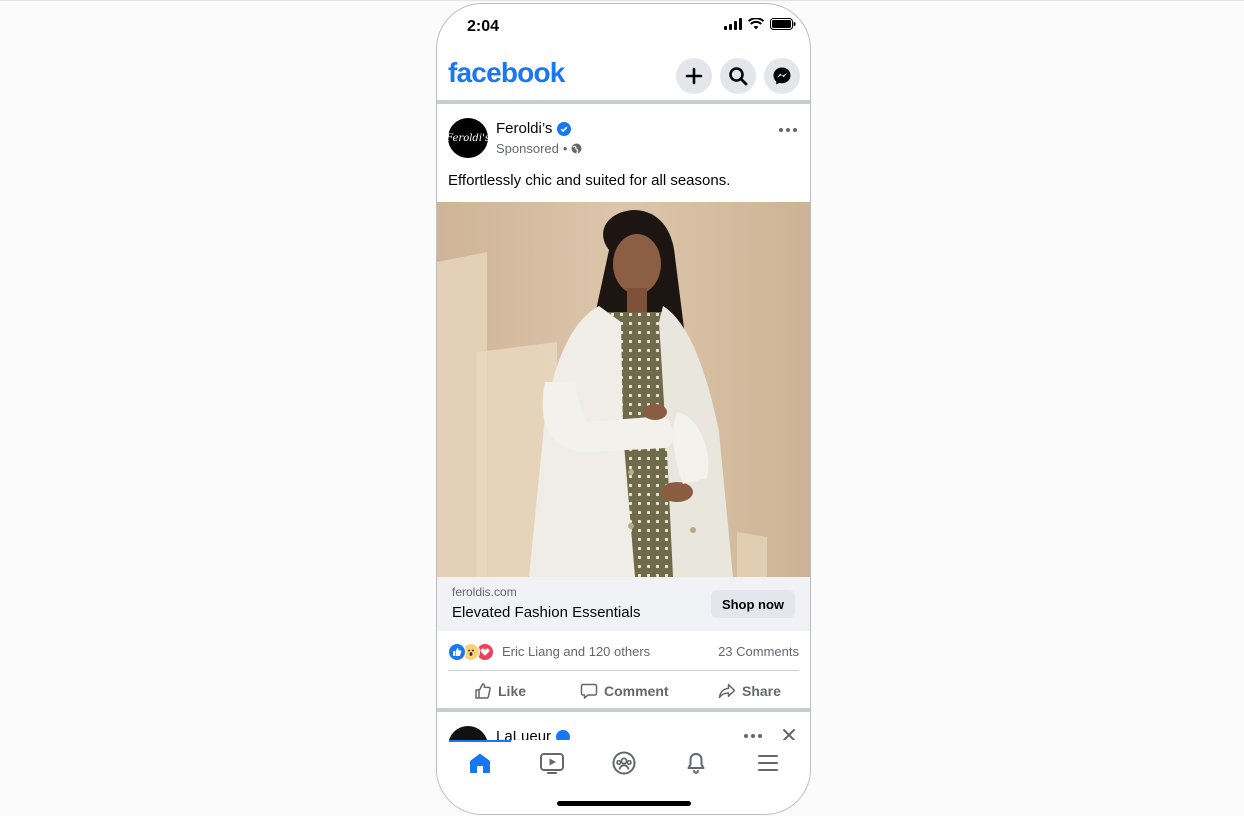  What do you see at coordinates (483, 26) in the screenshot?
I see `status-time: 2:04` at bounding box center [483, 26].